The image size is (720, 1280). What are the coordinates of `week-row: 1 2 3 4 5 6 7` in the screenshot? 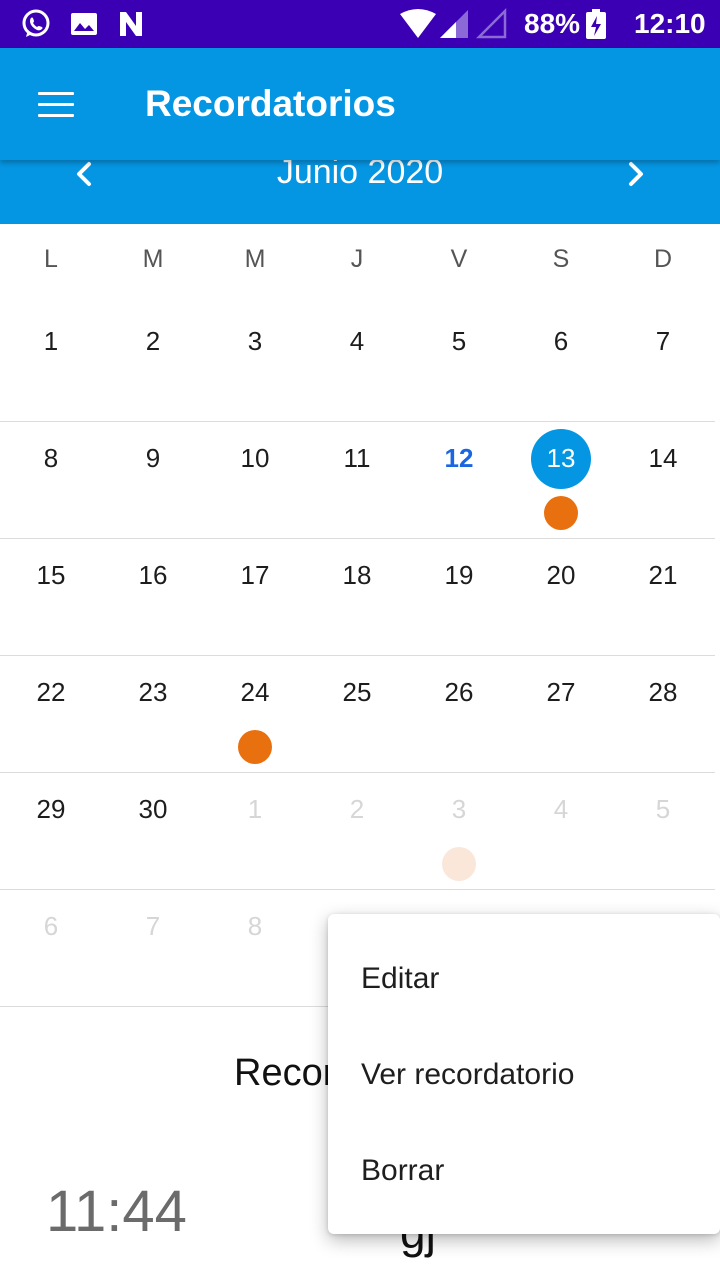 It's located at (357, 363).